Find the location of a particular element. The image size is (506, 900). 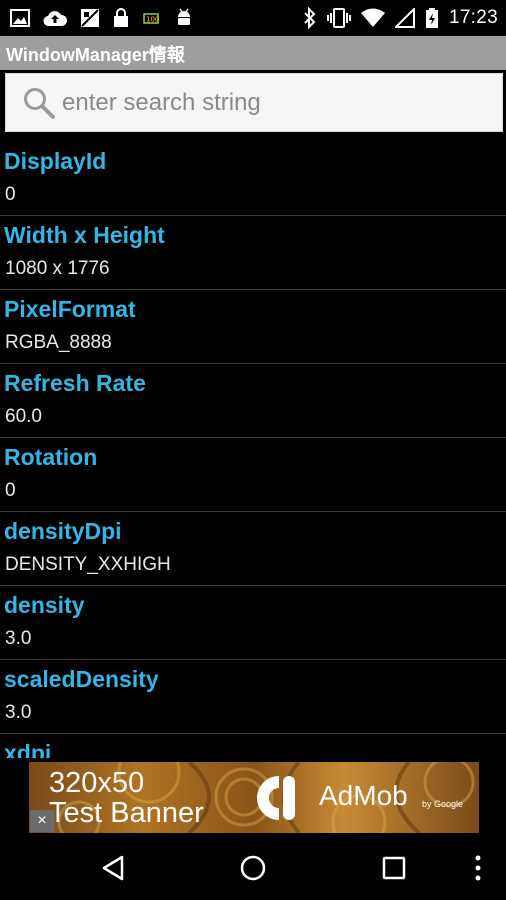

search-input is located at coordinates (277, 103).